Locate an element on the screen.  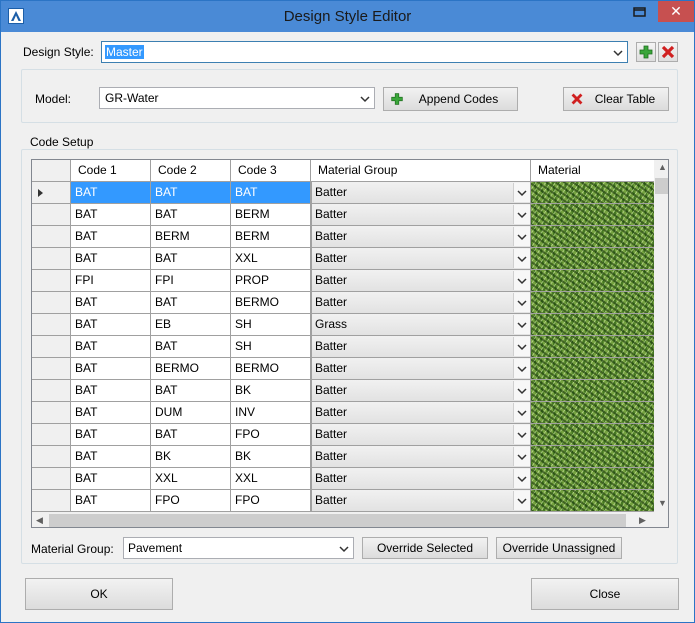
ok-button: OK is located at coordinates (99, 594).